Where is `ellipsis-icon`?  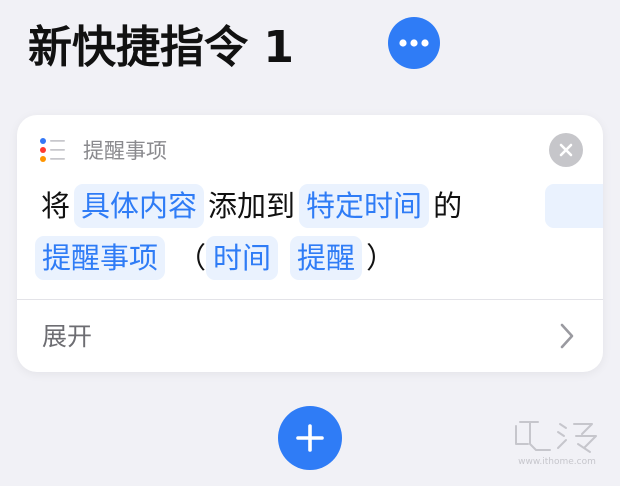 ellipsis-icon is located at coordinates (414, 43).